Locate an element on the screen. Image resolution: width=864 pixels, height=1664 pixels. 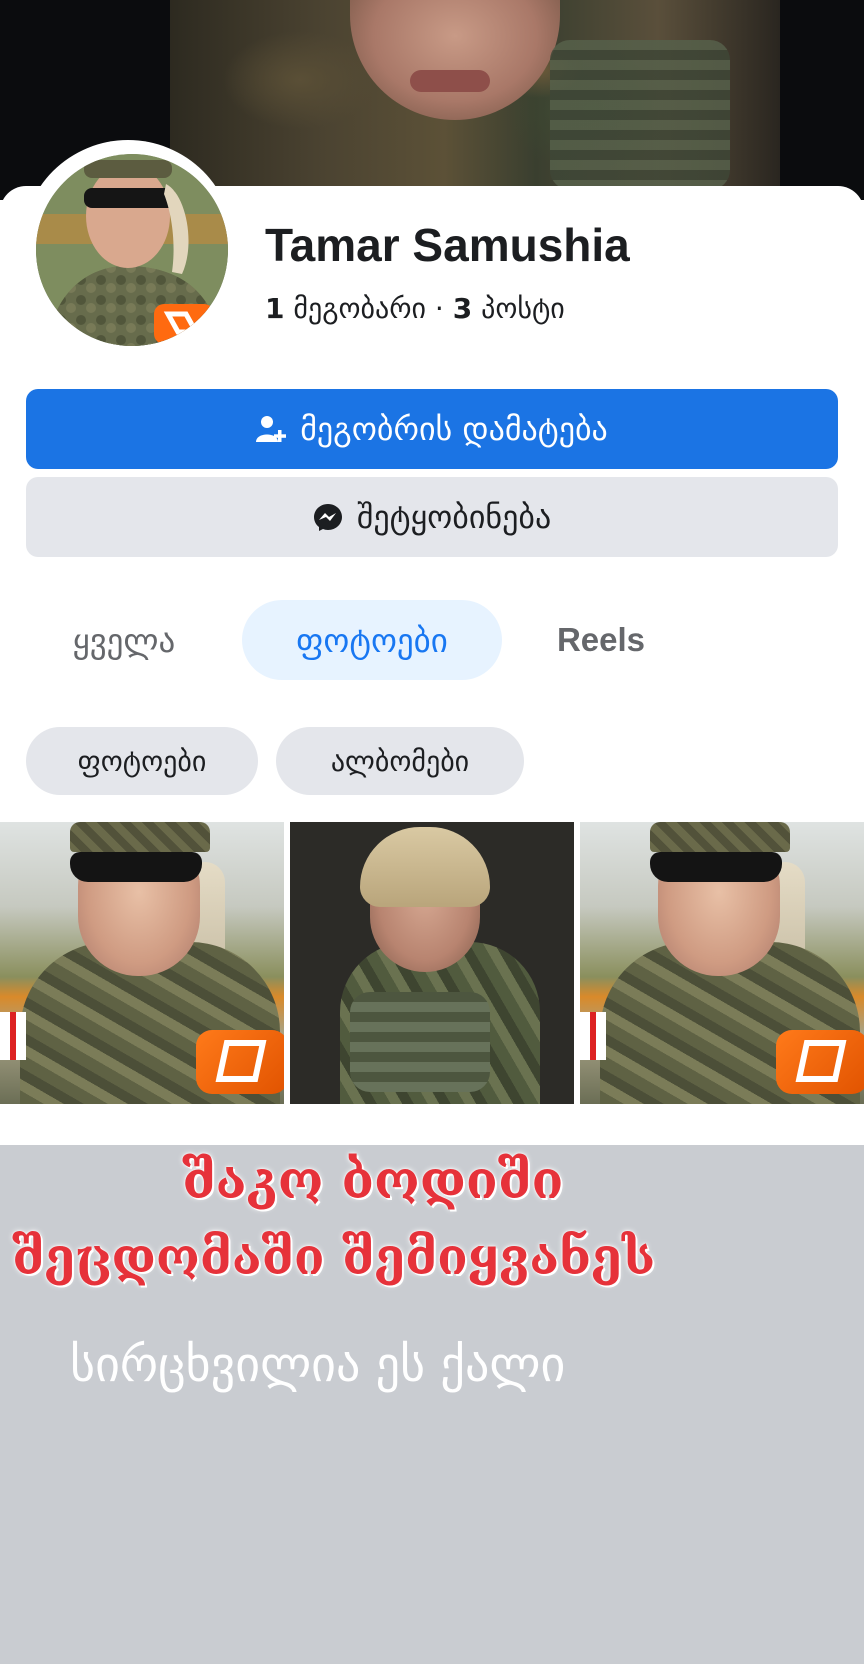
profile-stats: 1 მეგობარი · 3 პოსტი is located at coordinates (415, 308).